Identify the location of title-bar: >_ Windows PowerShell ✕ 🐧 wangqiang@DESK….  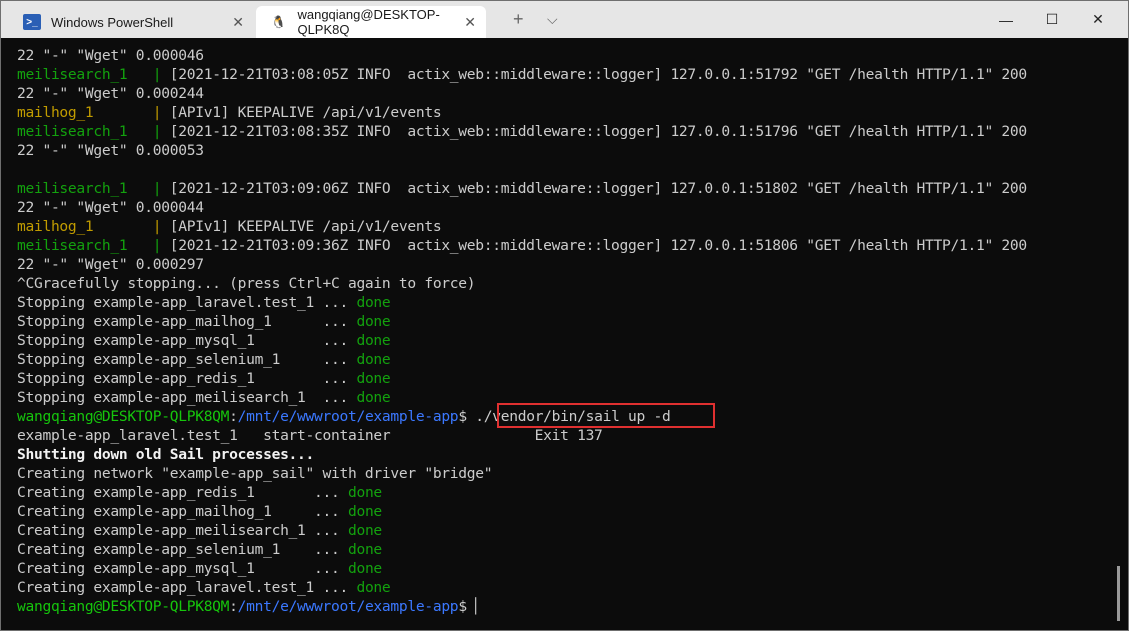
(564, 19).